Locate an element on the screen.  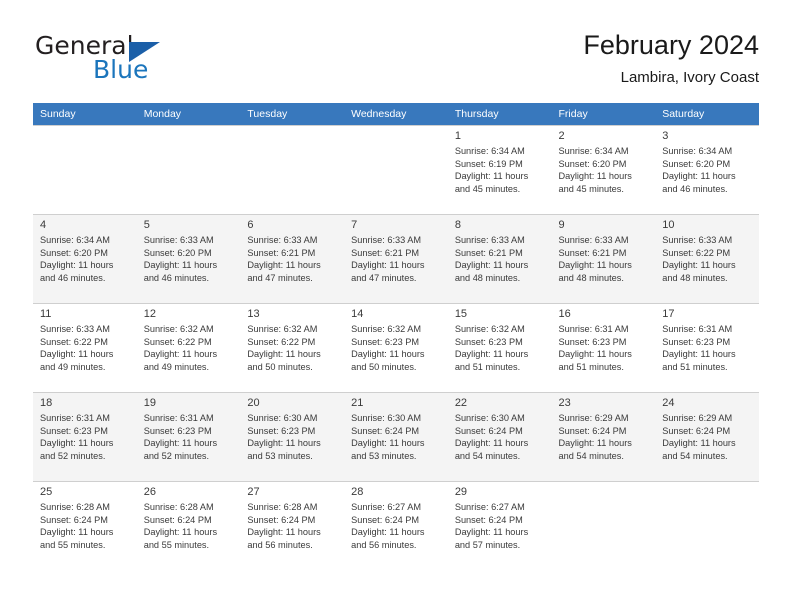
sunrise-text: Sunrise: 6:28 AM is located at coordinates (75, 507).